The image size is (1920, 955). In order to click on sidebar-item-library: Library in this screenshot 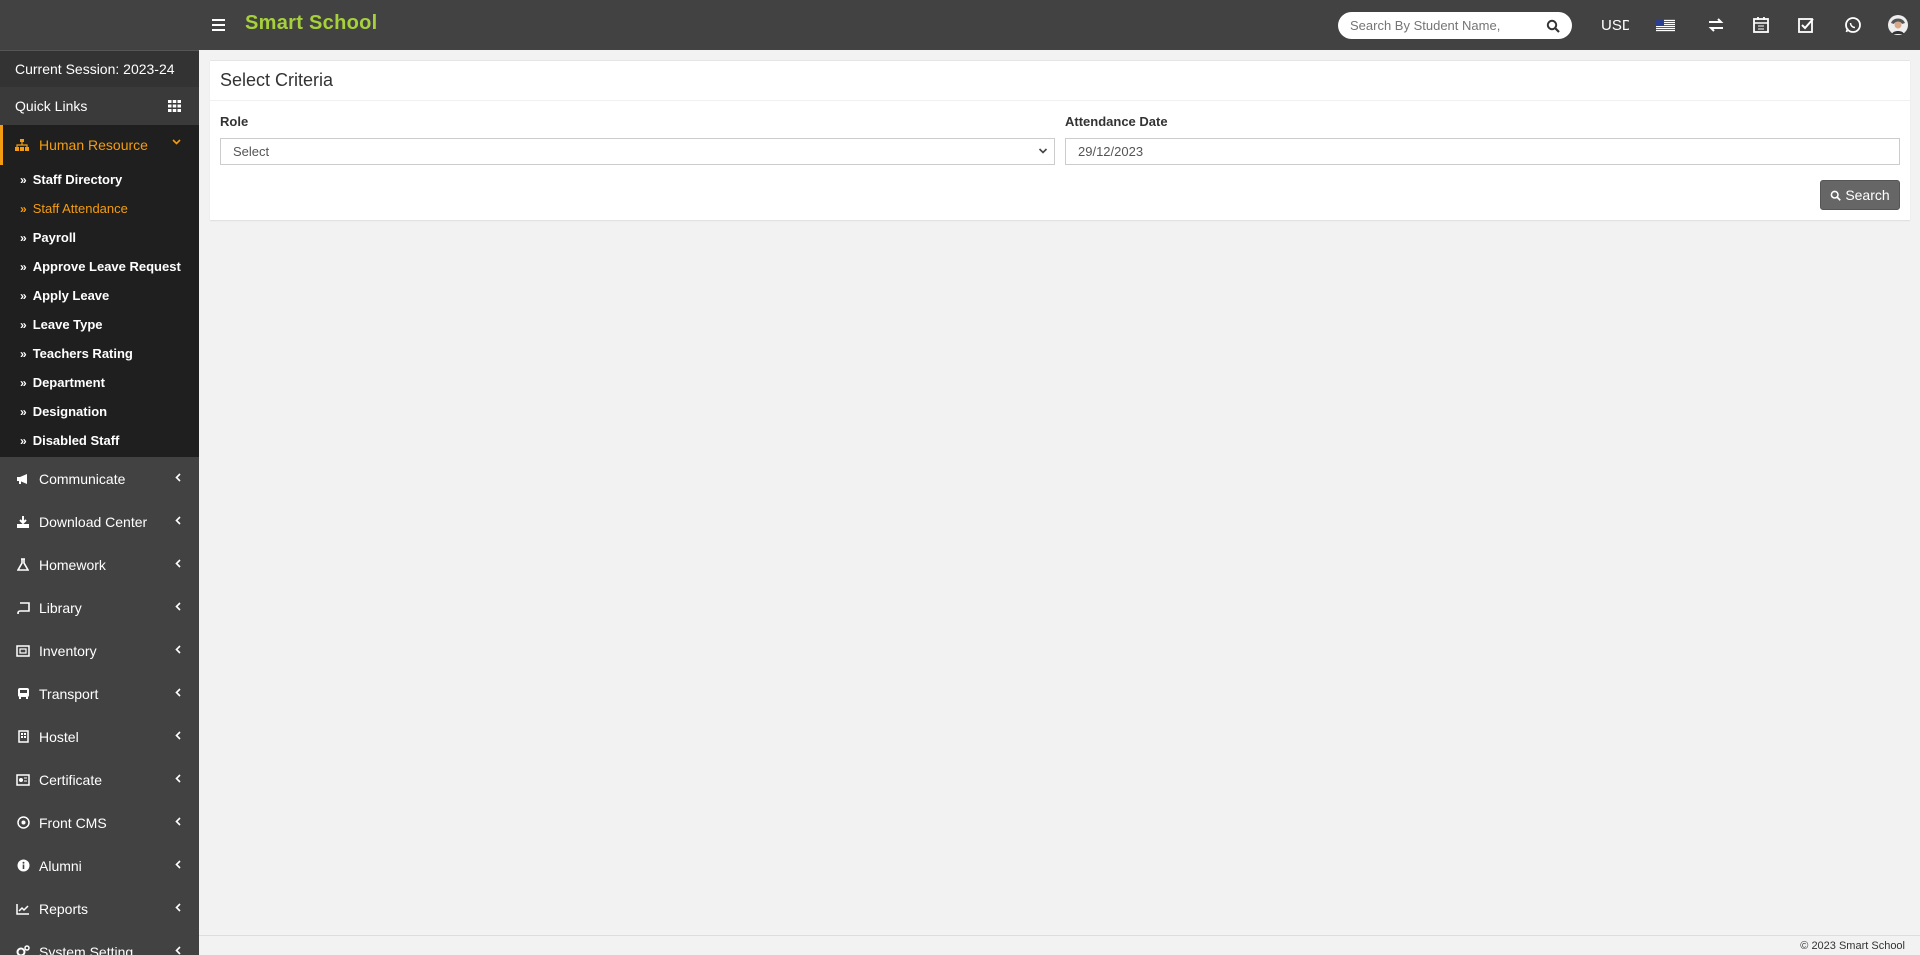, I will do `click(99, 607)`.